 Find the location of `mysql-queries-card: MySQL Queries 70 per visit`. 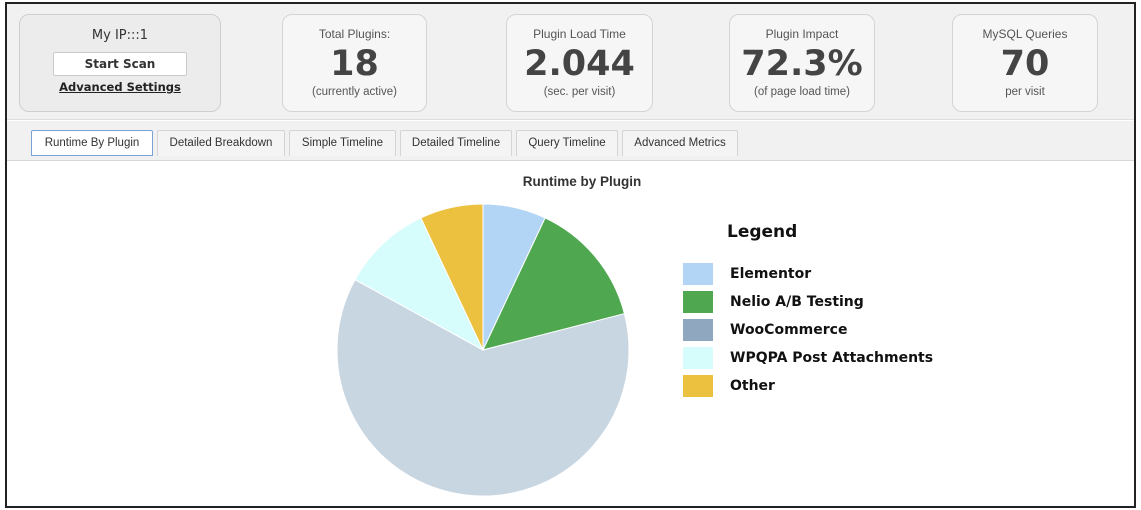

mysql-queries-card: MySQL Queries 70 per visit is located at coordinates (1025, 63).